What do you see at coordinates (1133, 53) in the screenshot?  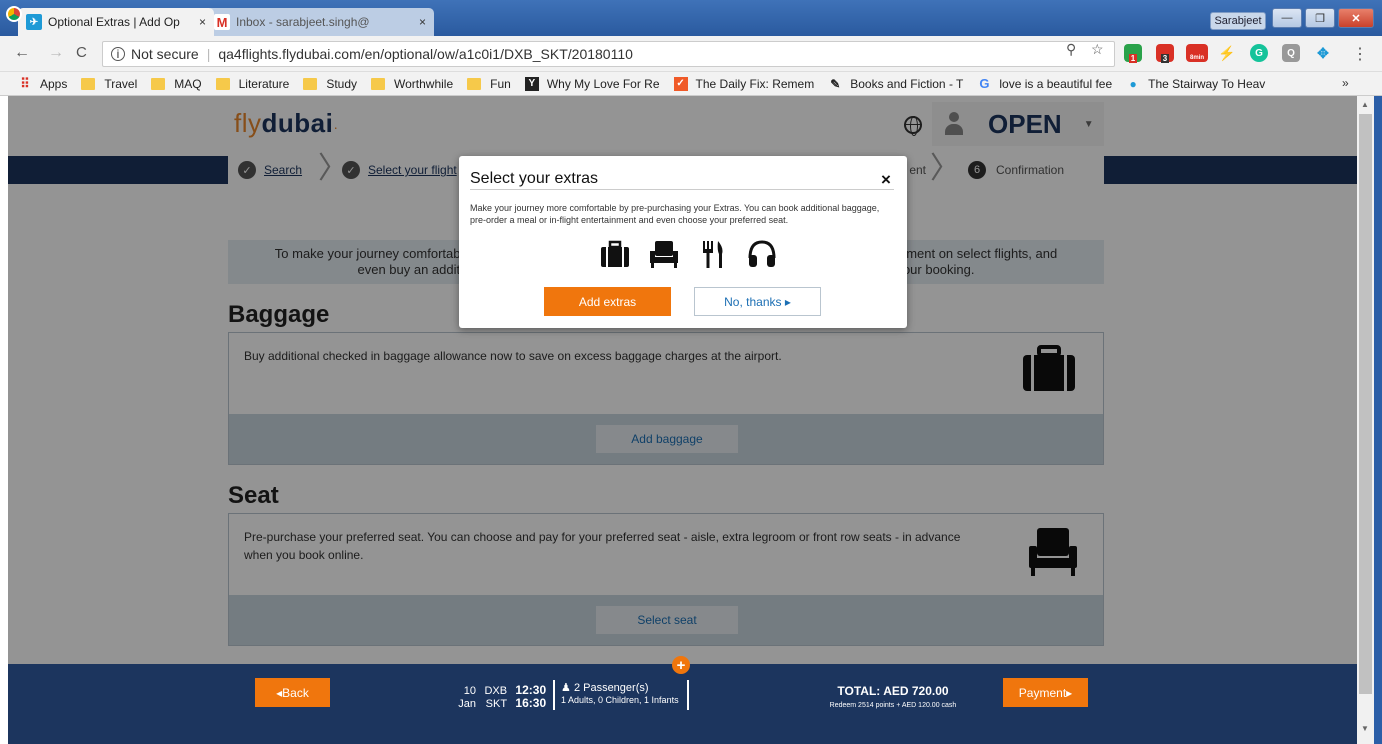 I see `extension-green-icon: 1` at bounding box center [1133, 53].